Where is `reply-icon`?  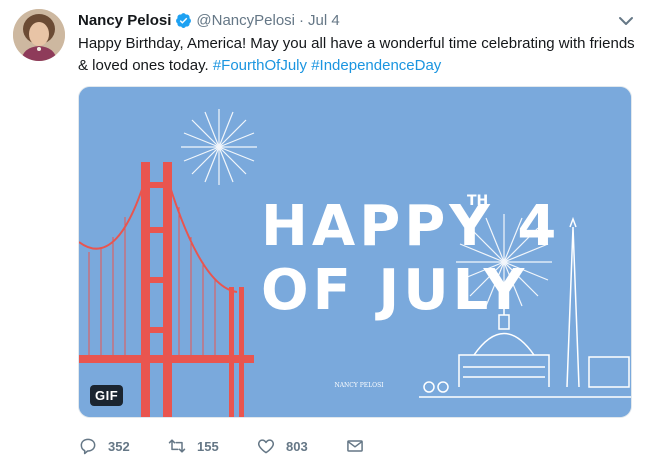 reply-icon is located at coordinates (88, 446).